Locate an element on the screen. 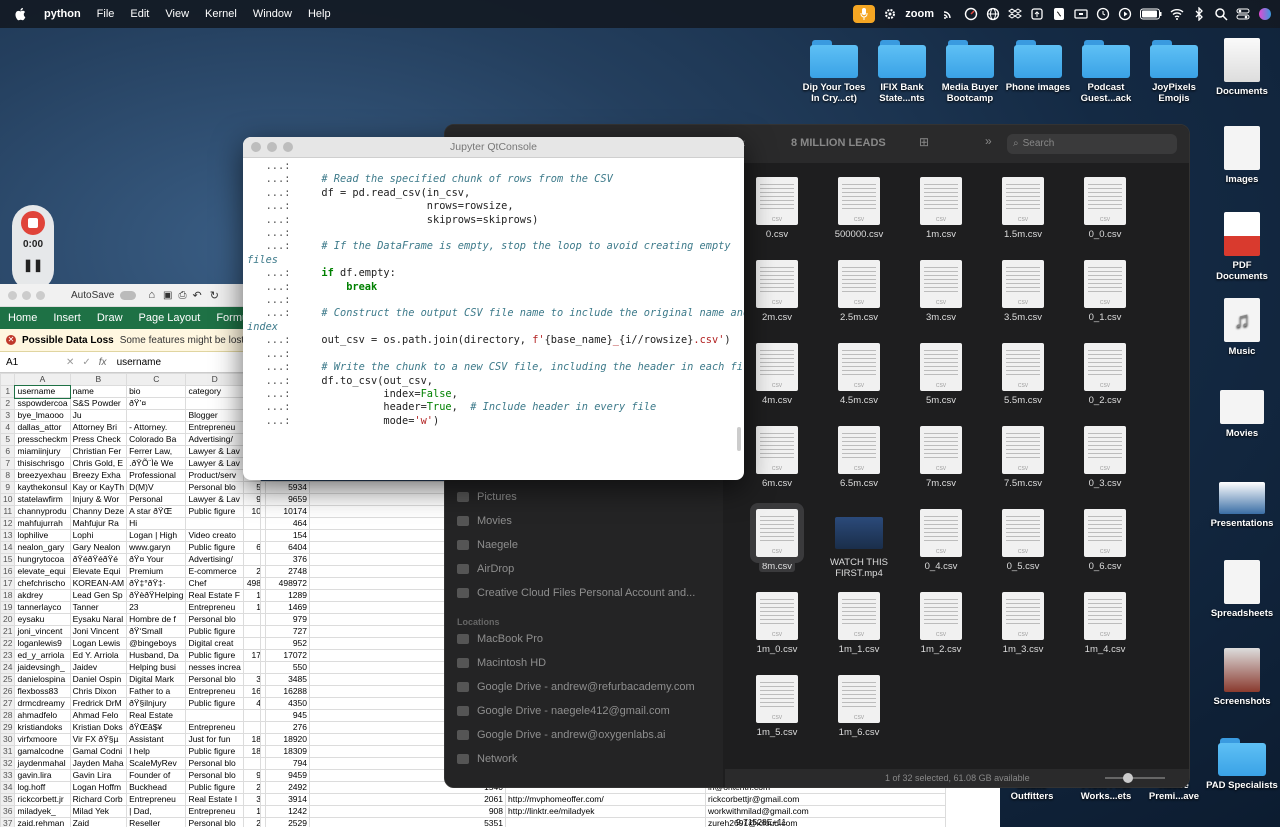 This screenshot has height=827, width=1280. row-header: 9 is located at coordinates (8, 487).